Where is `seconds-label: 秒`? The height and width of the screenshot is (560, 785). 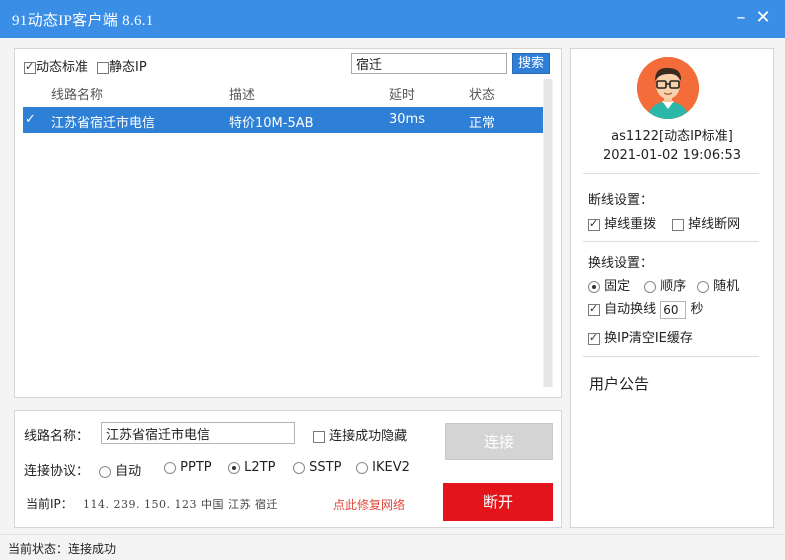
seconds-label: 秒 is located at coordinates (697, 309).